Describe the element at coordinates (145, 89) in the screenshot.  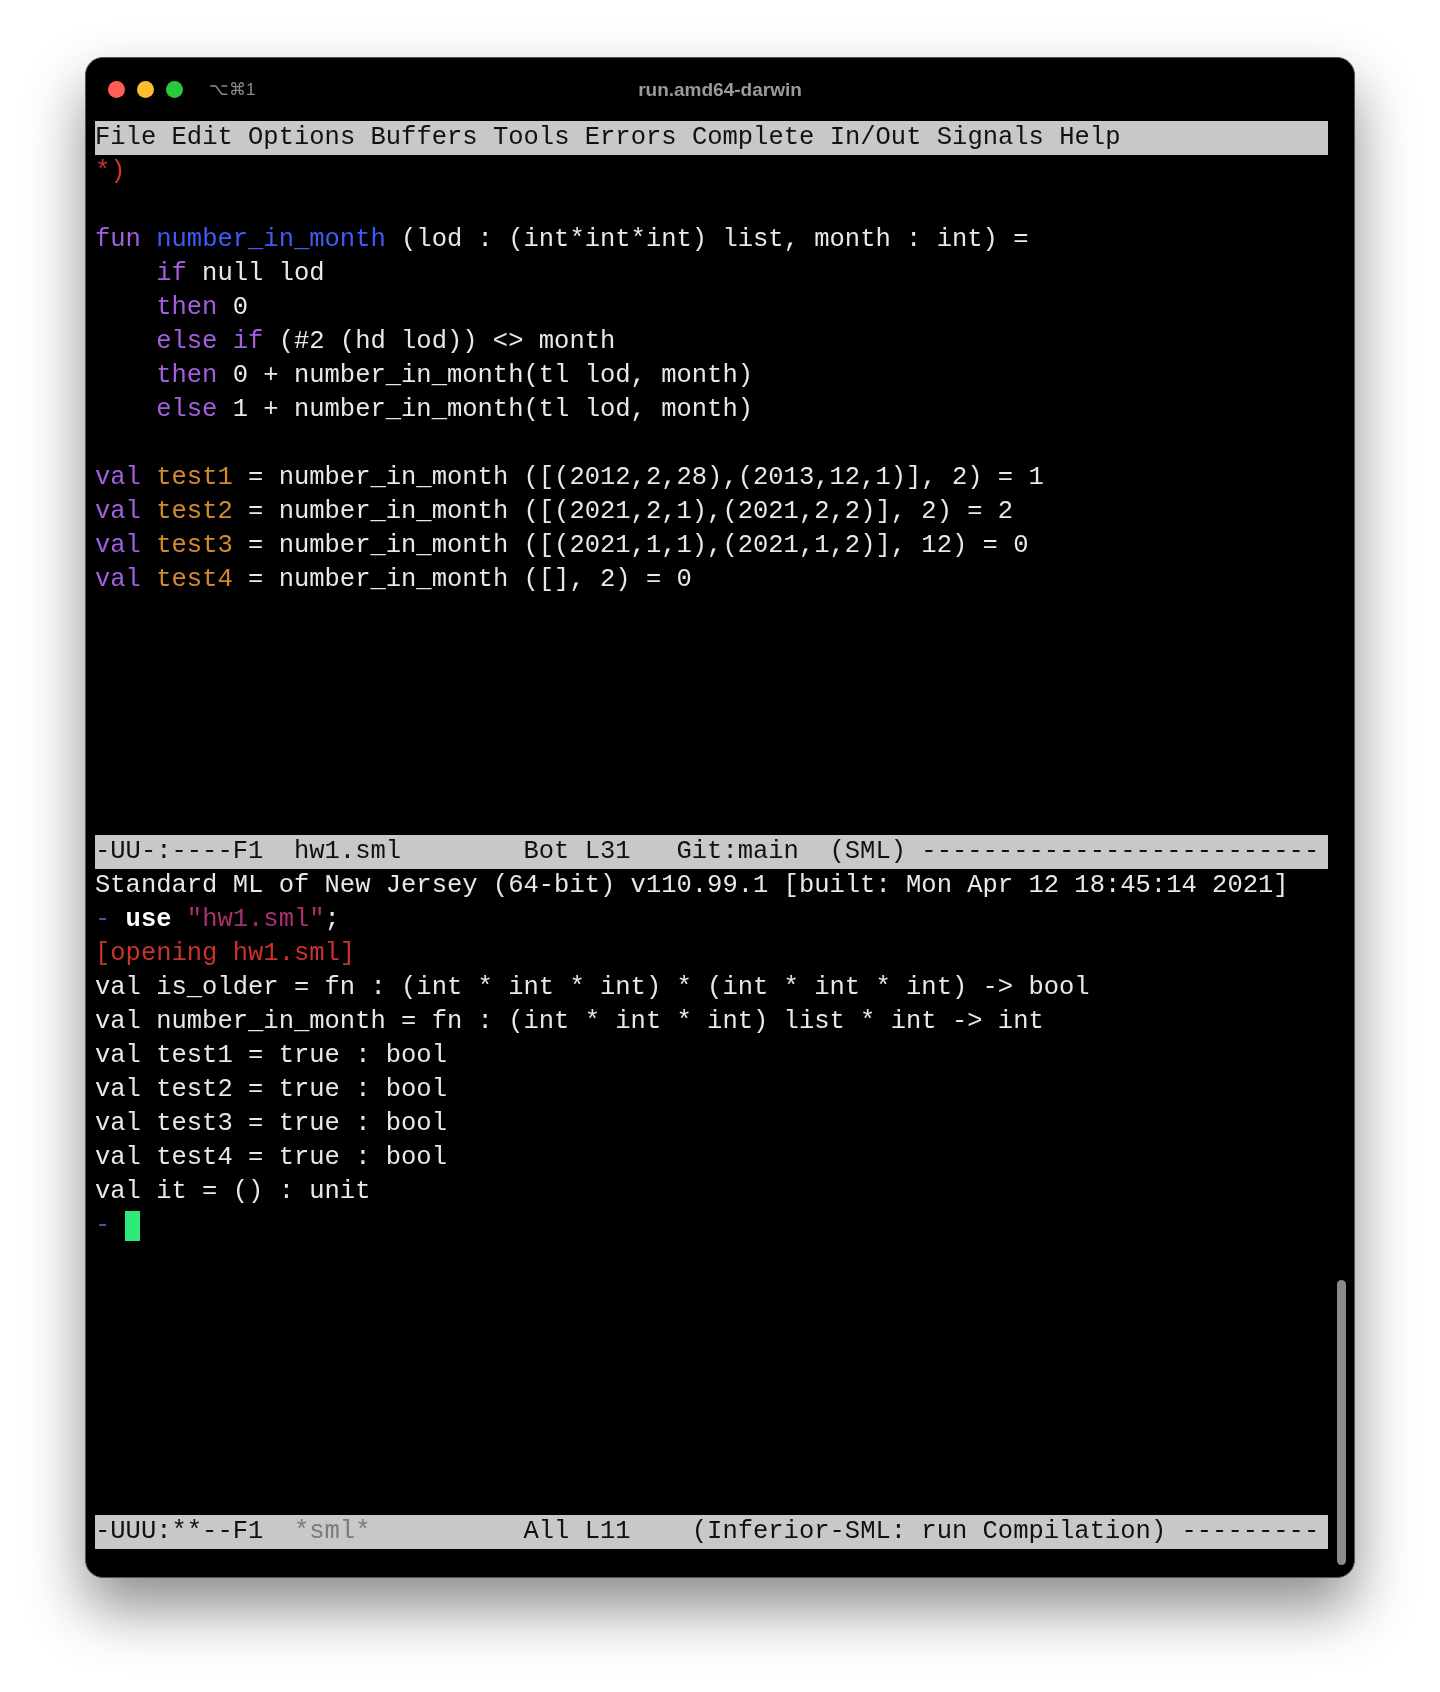
I see `minimize-button` at that location.